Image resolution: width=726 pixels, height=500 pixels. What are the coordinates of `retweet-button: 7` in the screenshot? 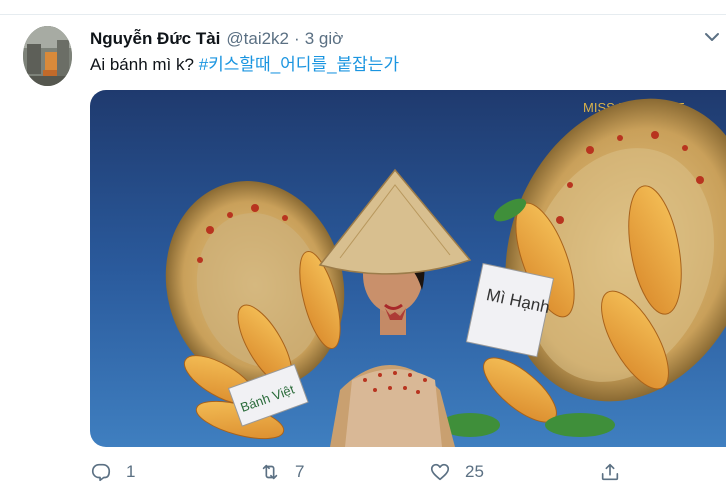 It's located at (281, 472).